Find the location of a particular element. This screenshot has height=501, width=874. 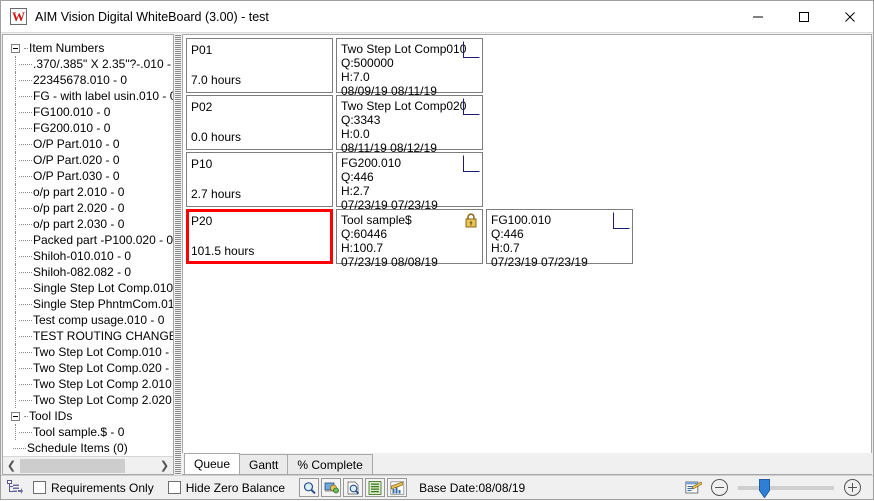

tree-item: Two Step Lot Comp.010 - 0 is located at coordinates (88, 352).